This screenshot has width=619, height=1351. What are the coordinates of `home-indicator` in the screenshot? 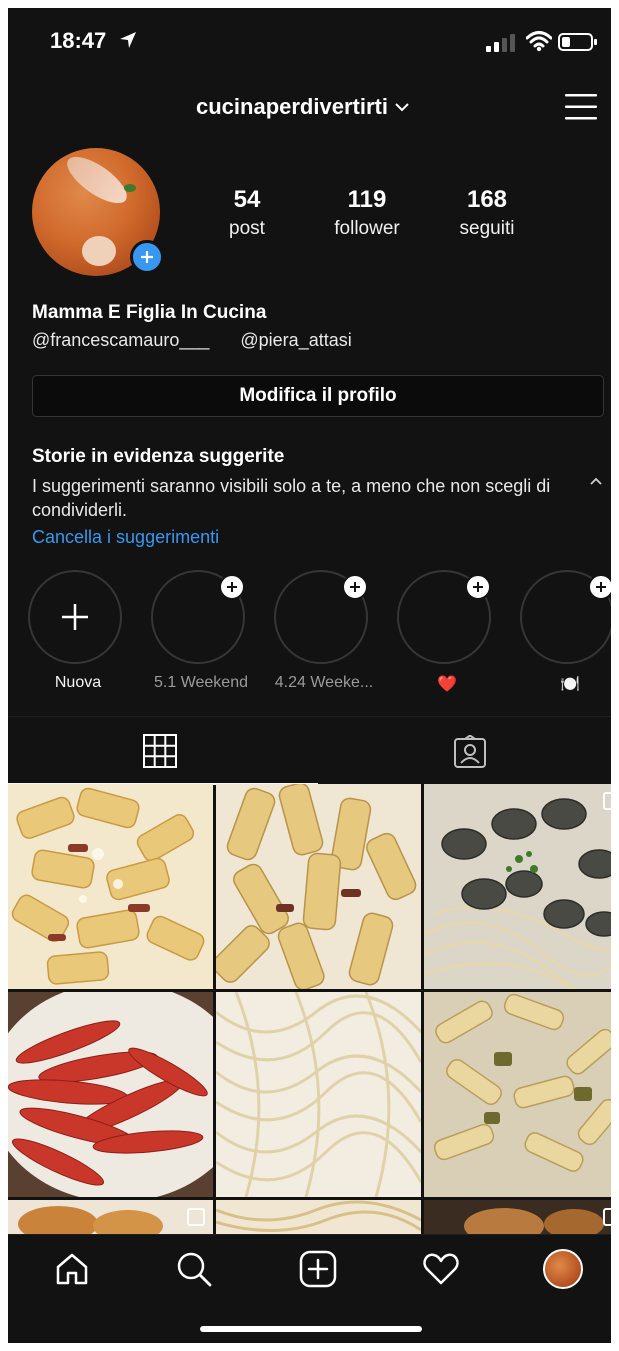 It's located at (311, 1329).